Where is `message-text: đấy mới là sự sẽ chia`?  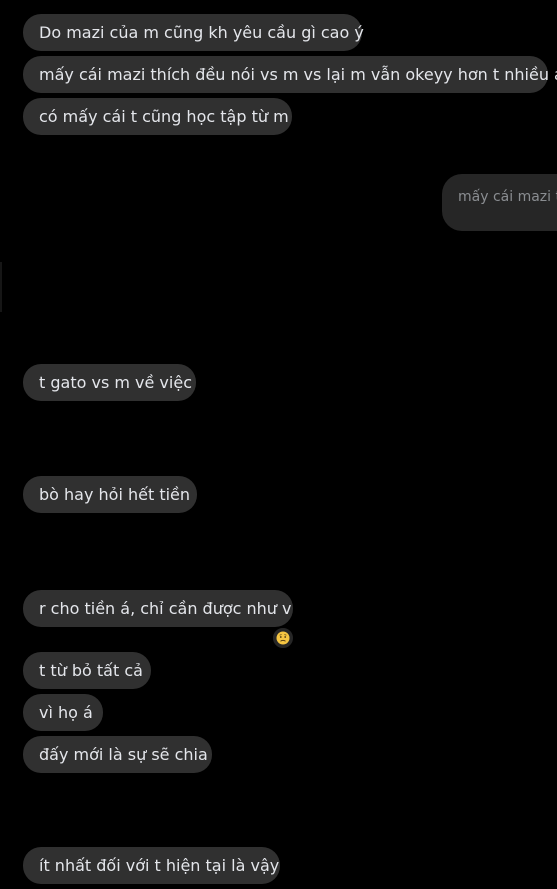 message-text: đấy mới là sự sẽ chia is located at coordinates (123, 754).